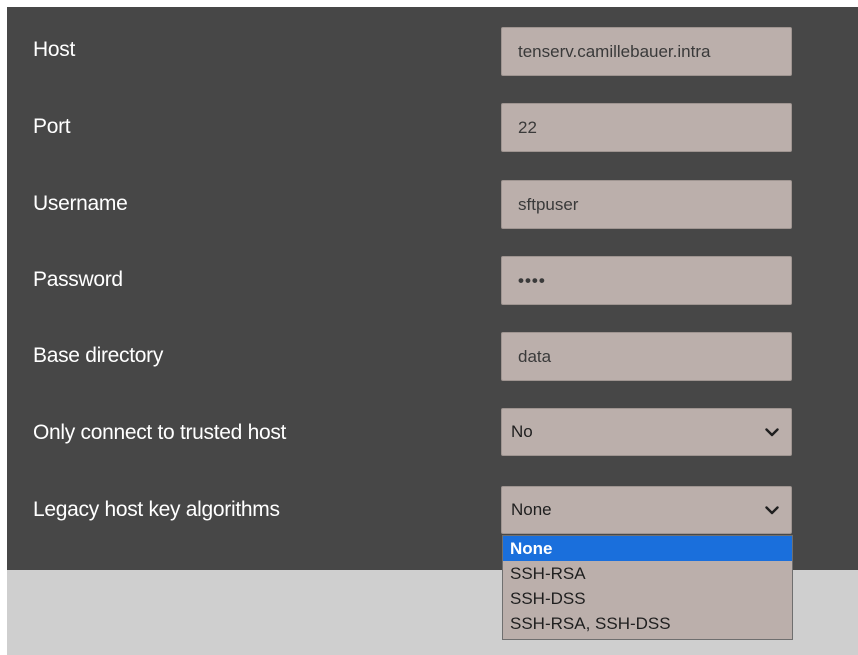 This screenshot has width=858, height=655. Describe the element at coordinates (646, 356) in the screenshot. I see `base-directory-input: data` at that location.